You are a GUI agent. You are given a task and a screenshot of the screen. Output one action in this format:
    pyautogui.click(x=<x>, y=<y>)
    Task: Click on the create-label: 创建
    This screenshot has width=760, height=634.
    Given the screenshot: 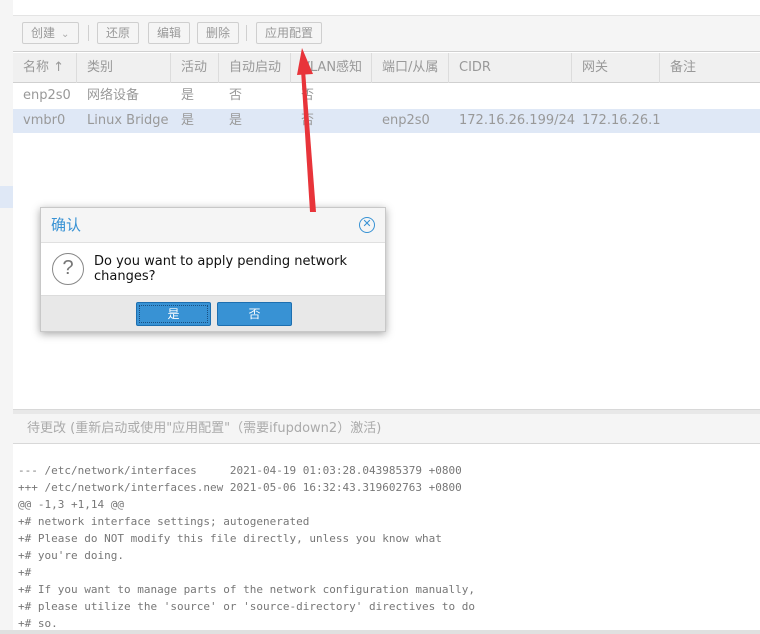 What is the action you would take?
    pyautogui.click(x=43, y=33)
    